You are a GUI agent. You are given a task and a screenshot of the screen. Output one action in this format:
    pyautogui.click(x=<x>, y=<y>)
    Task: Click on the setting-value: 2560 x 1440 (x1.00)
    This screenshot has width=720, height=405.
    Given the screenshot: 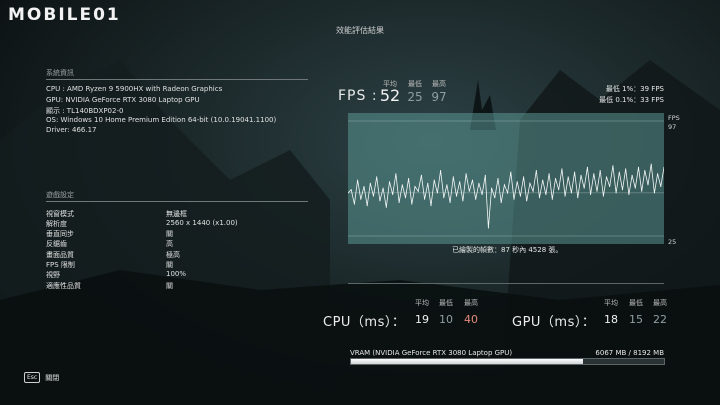 What is the action you would take?
    pyautogui.click(x=202, y=223)
    